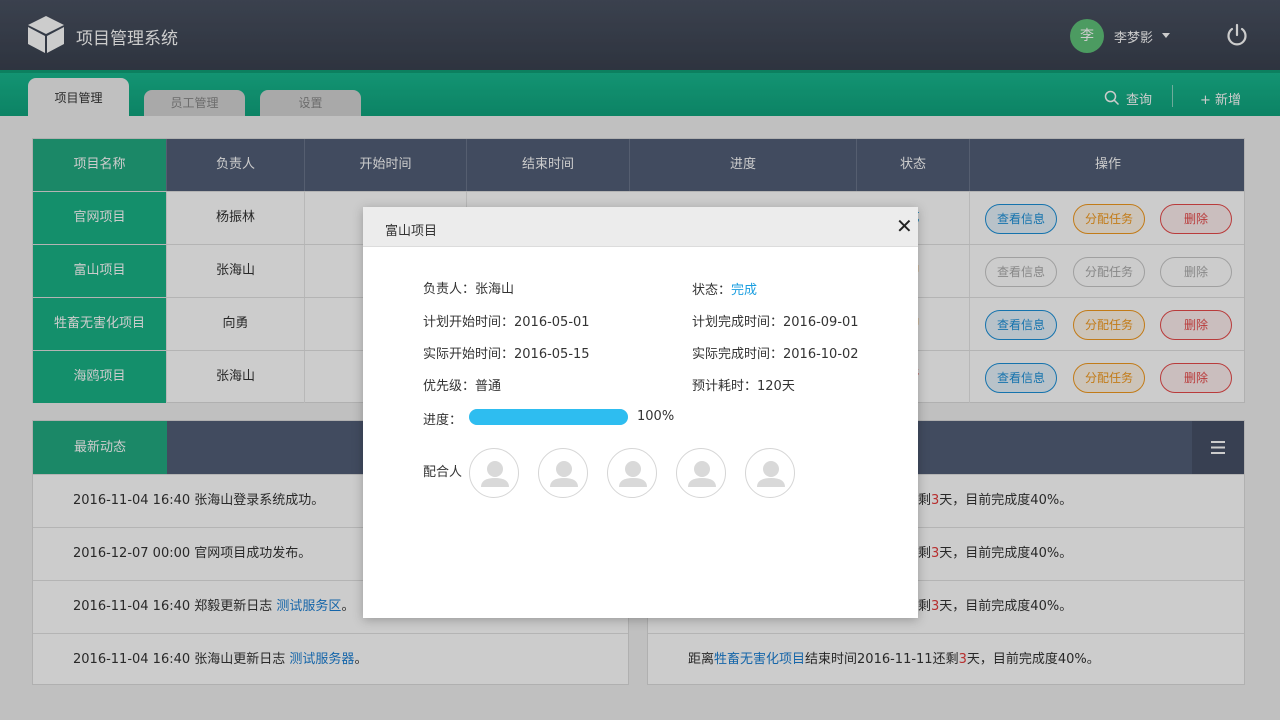 This screenshot has height=720, width=1280. What do you see at coordinates (744, 290) in the screenshot?
I see `status-value: 完成` at bounding box center [744, 290].